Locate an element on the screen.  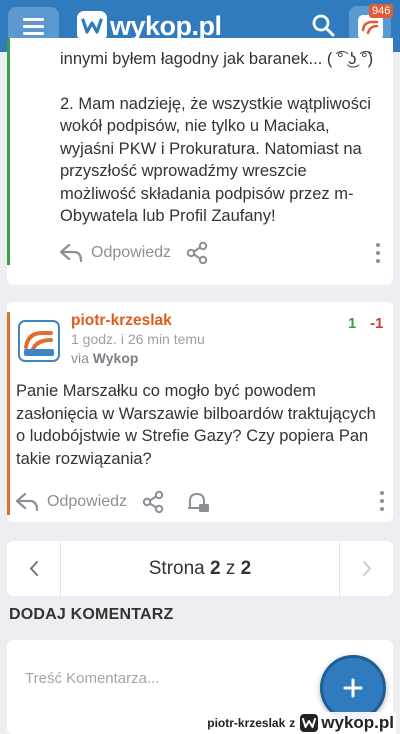
hamburger-icon is located at coordinates (33, 19).